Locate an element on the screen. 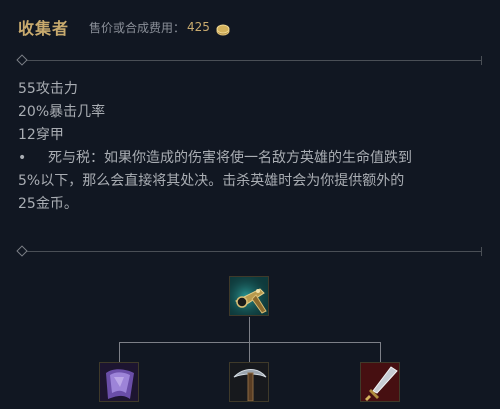 This screenshot has width=500, height=409. item-header: 收集者 售价或合成费用： 425 is located at coordinates (124, 27).